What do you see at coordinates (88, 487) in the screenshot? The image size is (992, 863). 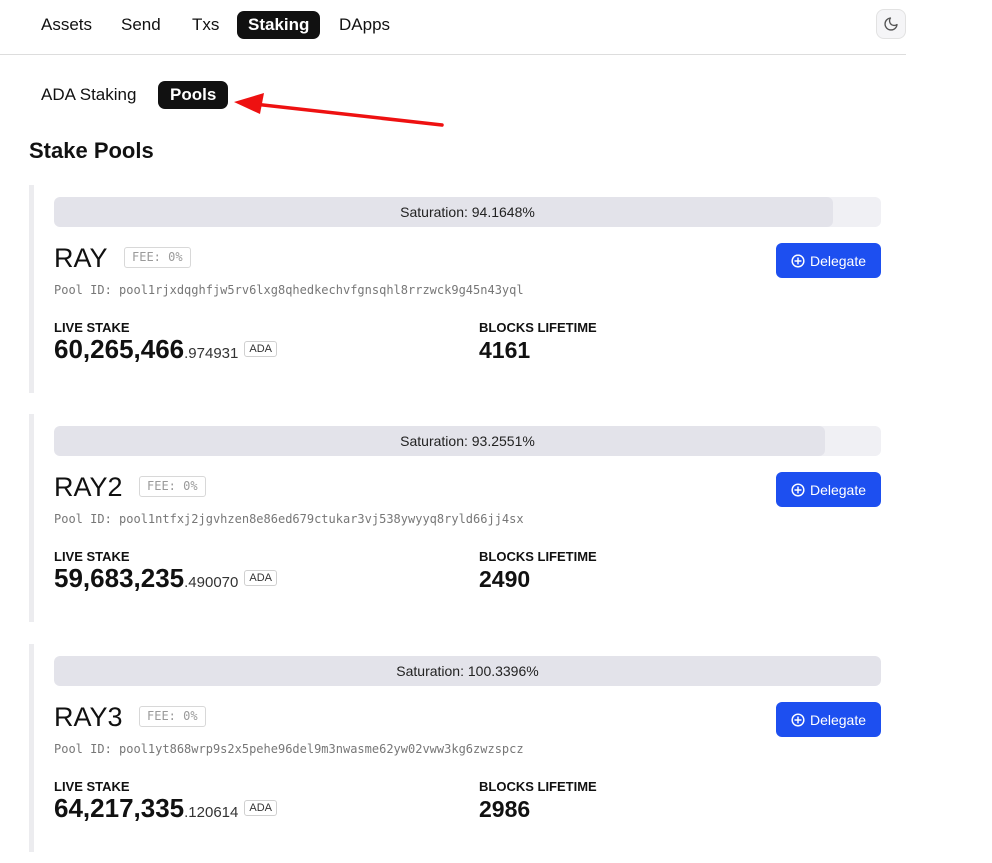 I see `pool-name: RAY2` at bounding box center [88, 487].